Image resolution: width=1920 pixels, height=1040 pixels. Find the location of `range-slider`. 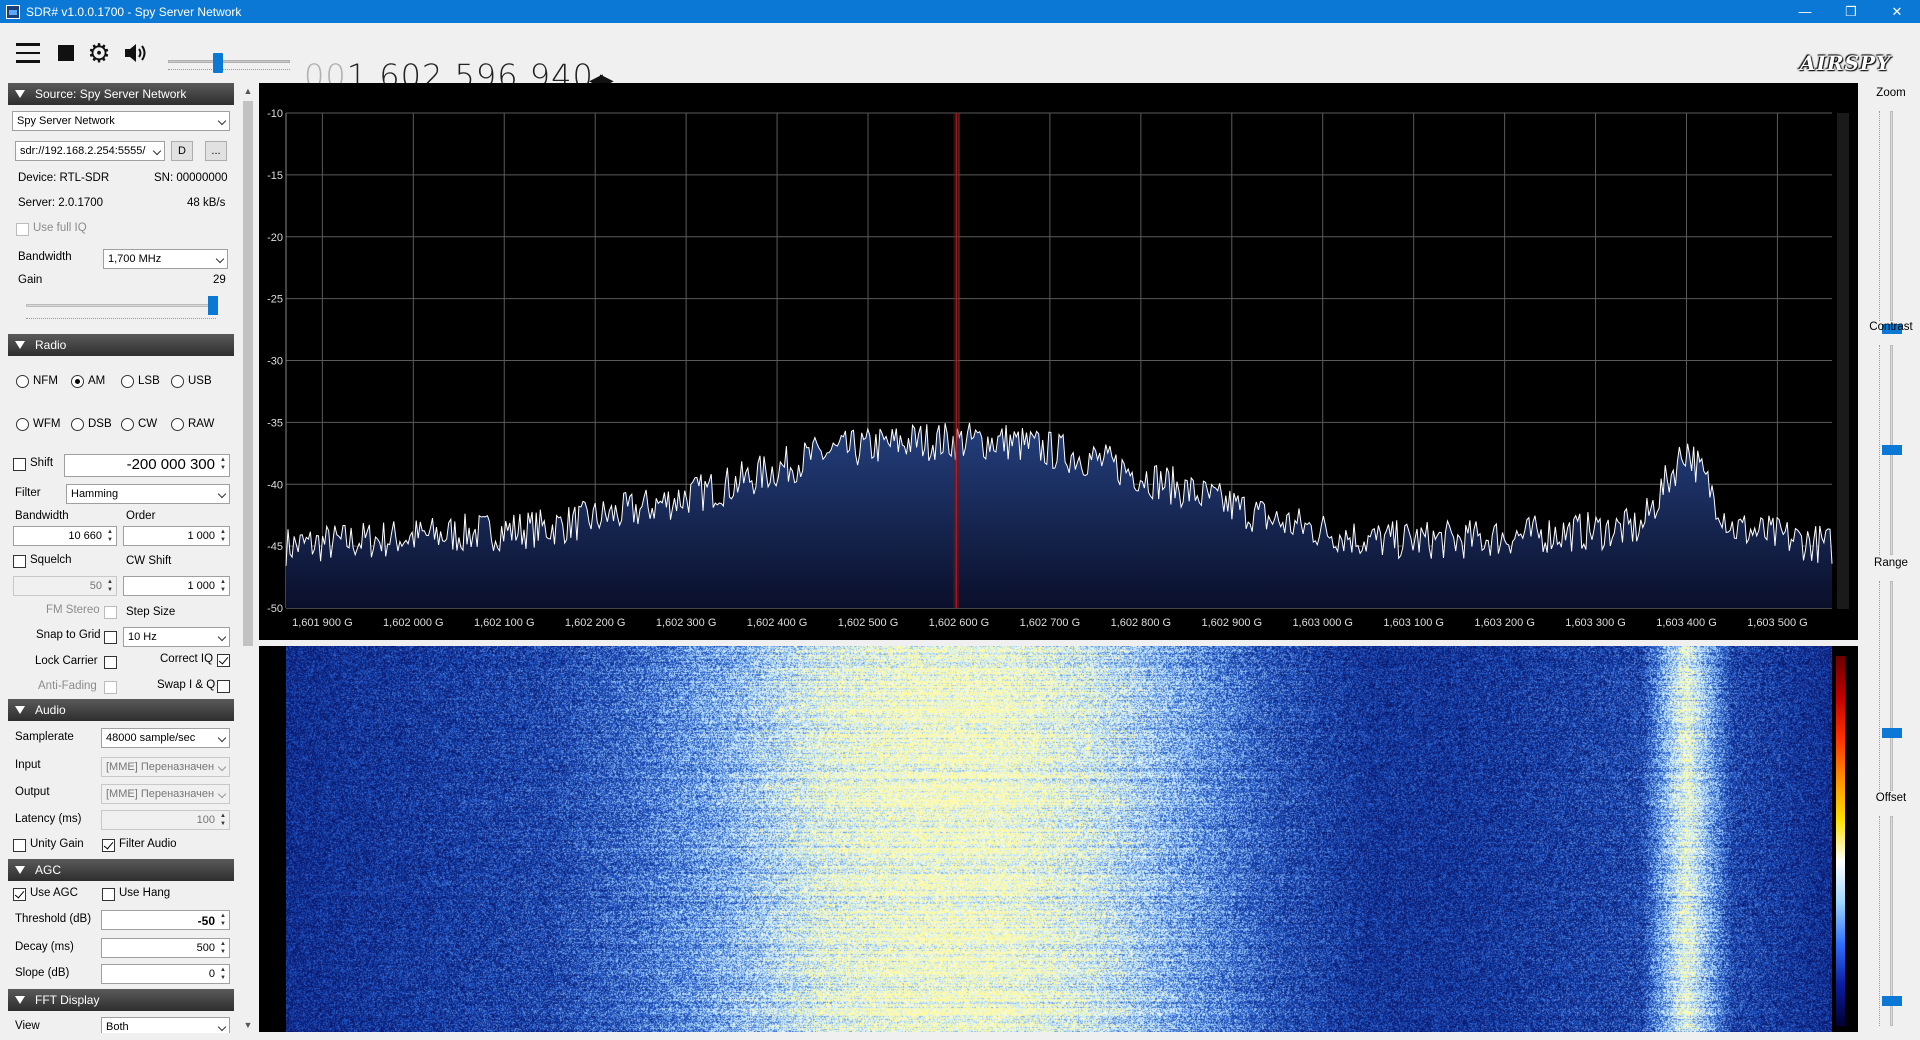

range-slider is located at coordinates (1891, 686).